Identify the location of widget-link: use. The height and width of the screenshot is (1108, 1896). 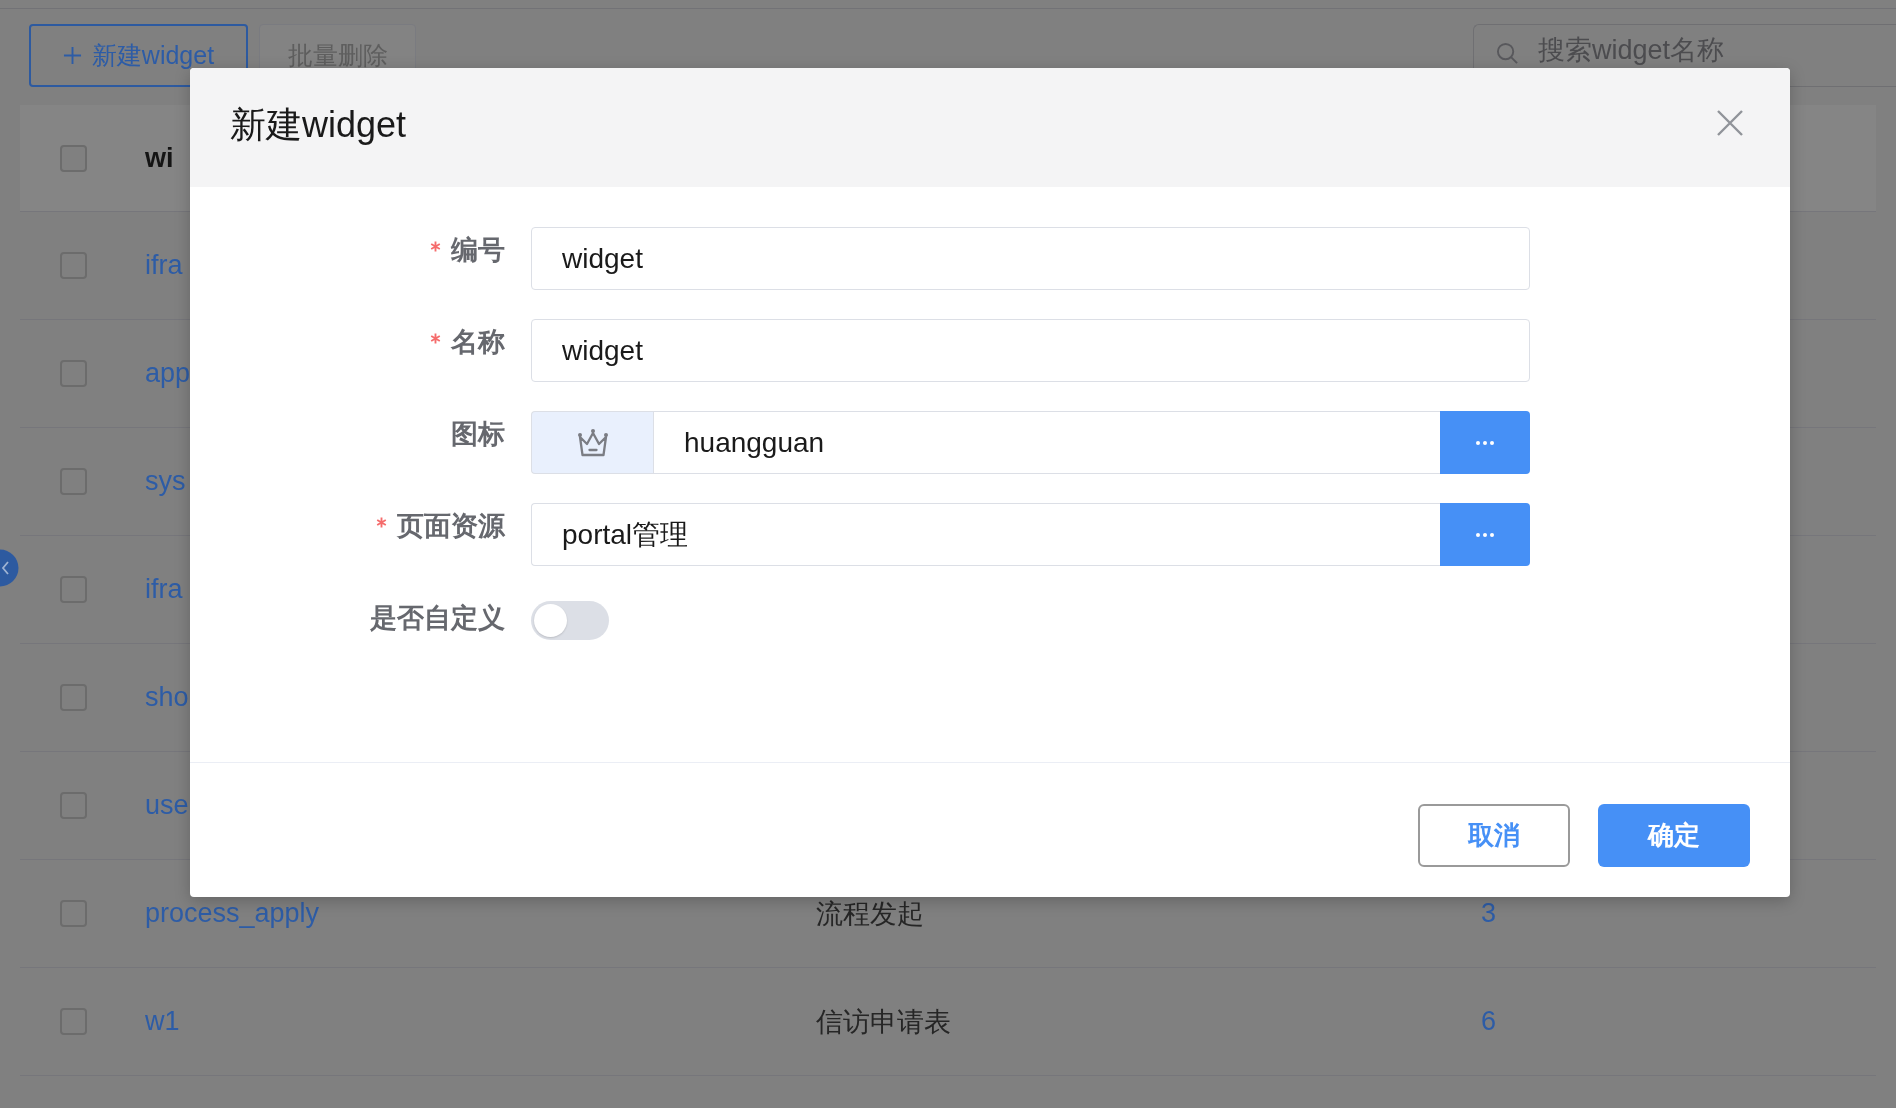
(167, 805).